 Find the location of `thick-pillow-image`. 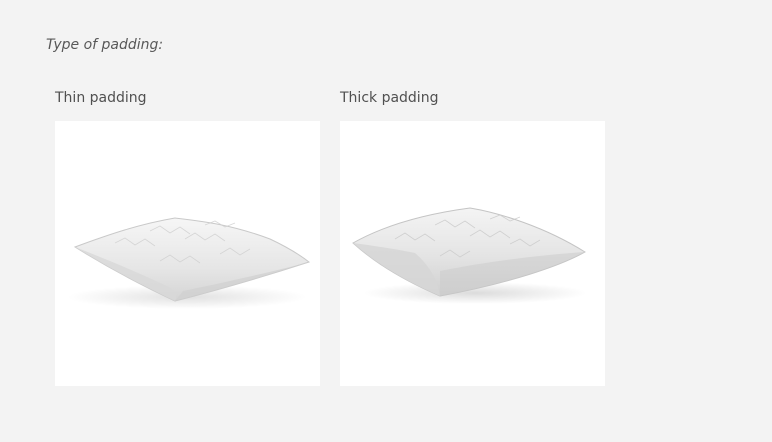

thick-pillow-image is located at coordinates (469, 255).